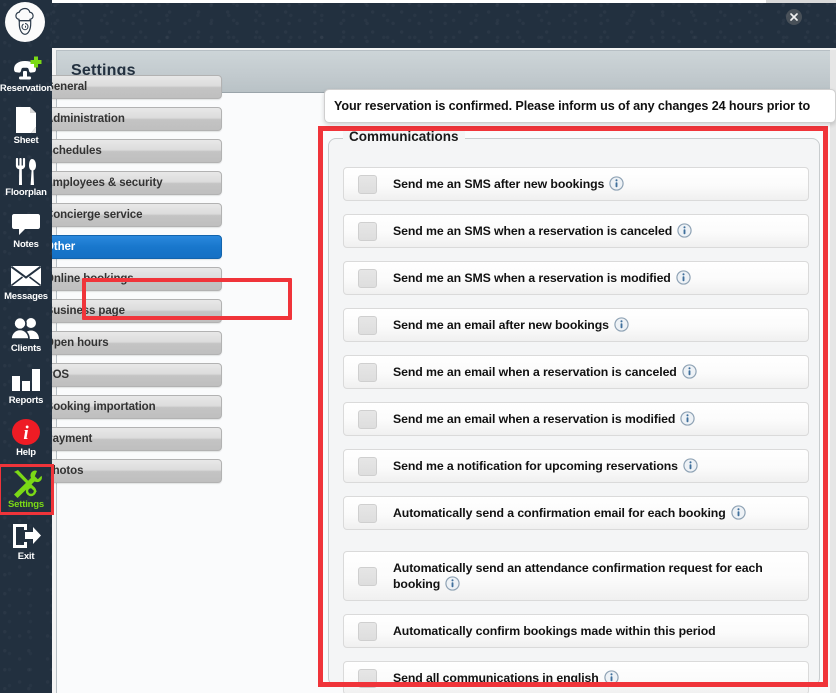  Describe the element at coordinates (124, 151) in the screenshot. I see `tab-schedules: Schedules` at that location.